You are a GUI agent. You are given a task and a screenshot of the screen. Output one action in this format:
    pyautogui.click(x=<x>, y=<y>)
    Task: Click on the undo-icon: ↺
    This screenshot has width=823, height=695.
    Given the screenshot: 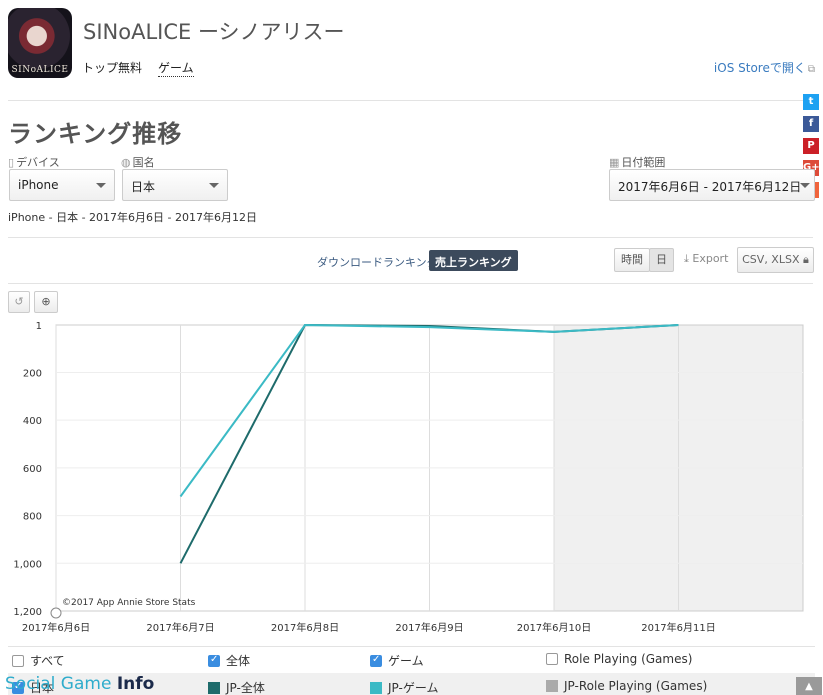 What is the action you would take?
    pyautogui.click(x=19, y=301)
    